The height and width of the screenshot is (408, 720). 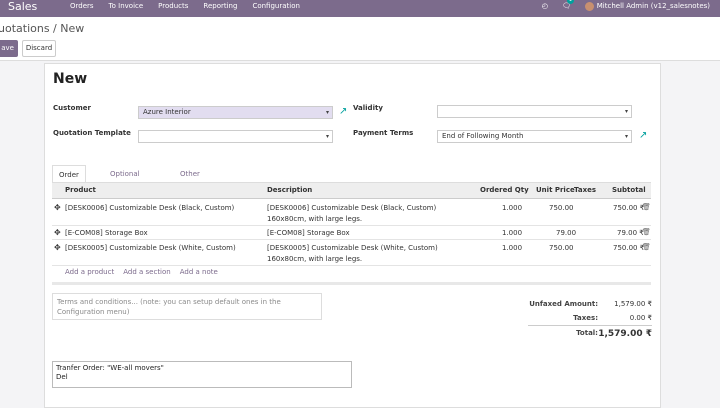 I want to click on control-panel: uotations / New, so click(x=360, y=39).